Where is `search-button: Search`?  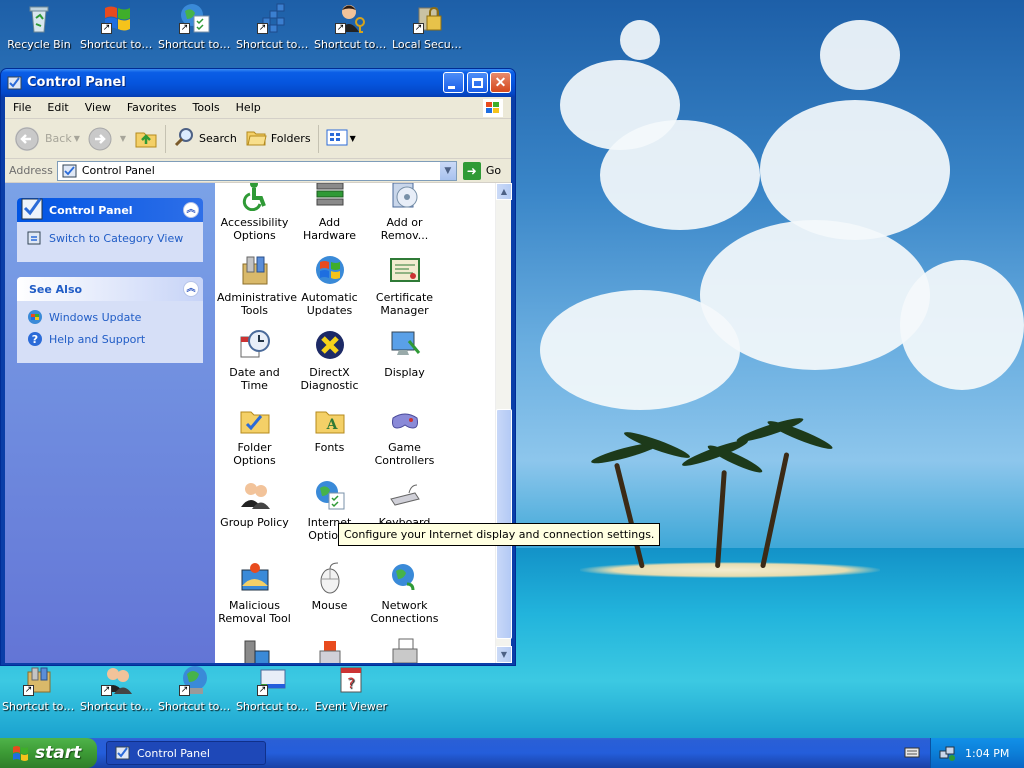 search-button: Search is located at coordinates (205, 139).